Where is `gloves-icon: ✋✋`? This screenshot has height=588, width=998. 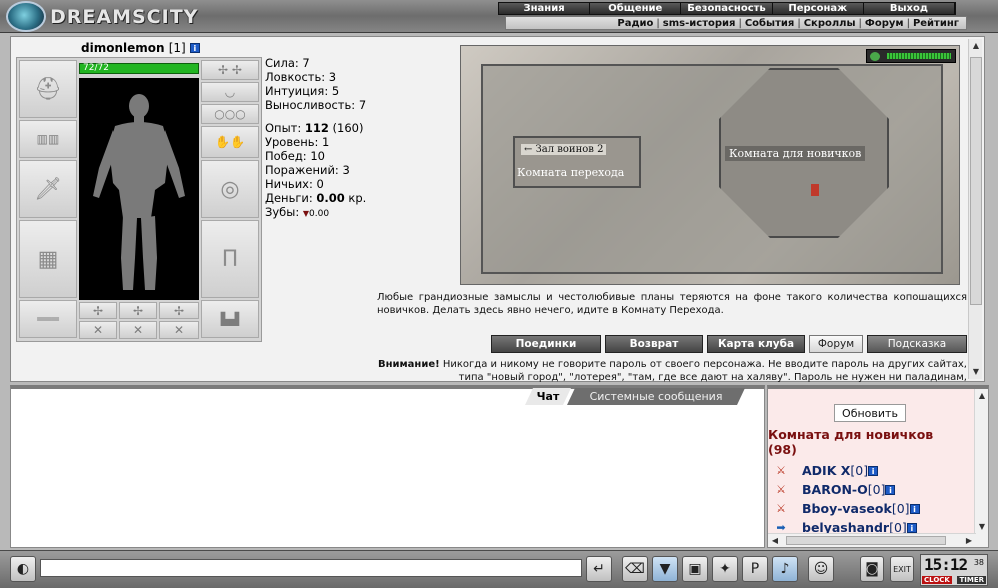
gloves-icon: ✋✋ is located at coordinates (230, 142).